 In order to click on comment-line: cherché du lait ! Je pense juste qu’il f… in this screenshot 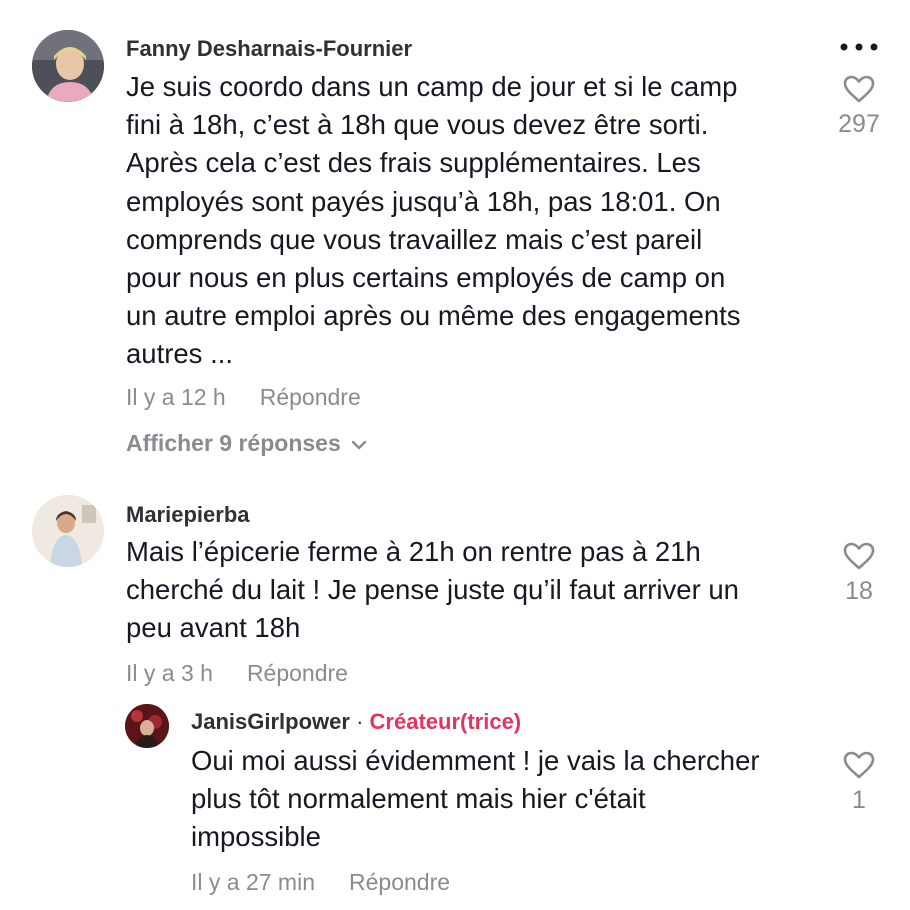, I will do `click(432, 590)`.